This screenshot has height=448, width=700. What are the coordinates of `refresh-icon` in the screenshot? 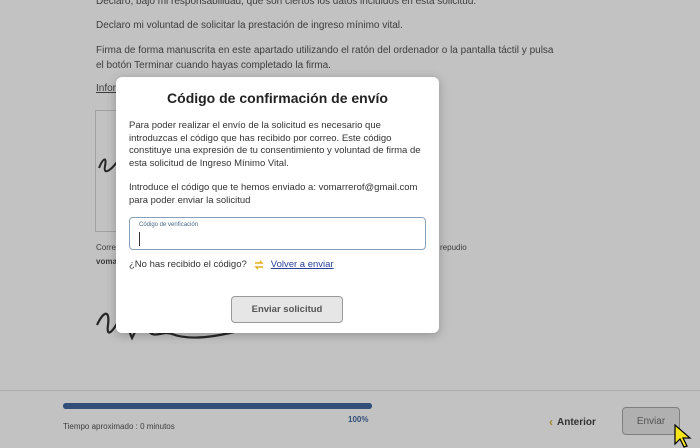 It's located at (259, 264).